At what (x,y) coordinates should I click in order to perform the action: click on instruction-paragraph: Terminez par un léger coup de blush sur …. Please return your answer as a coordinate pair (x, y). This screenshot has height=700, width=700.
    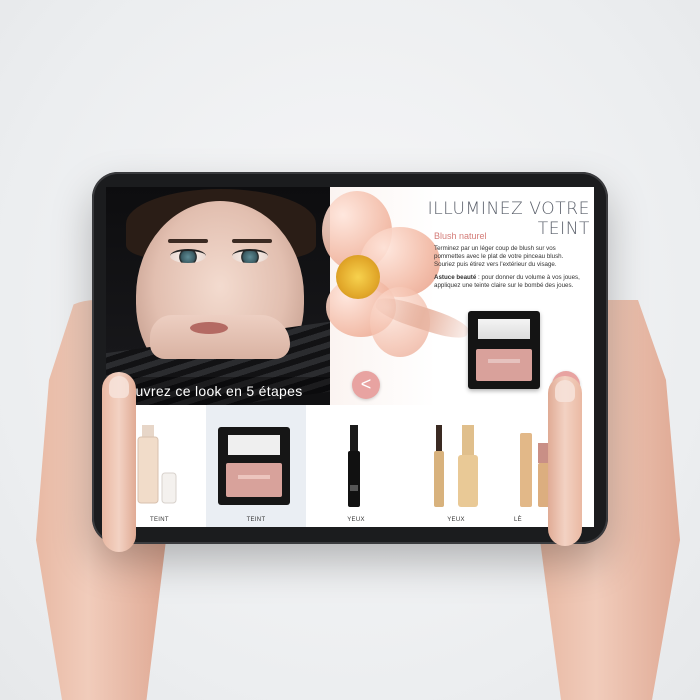
    Looking at the image, I should click on (499, 256).